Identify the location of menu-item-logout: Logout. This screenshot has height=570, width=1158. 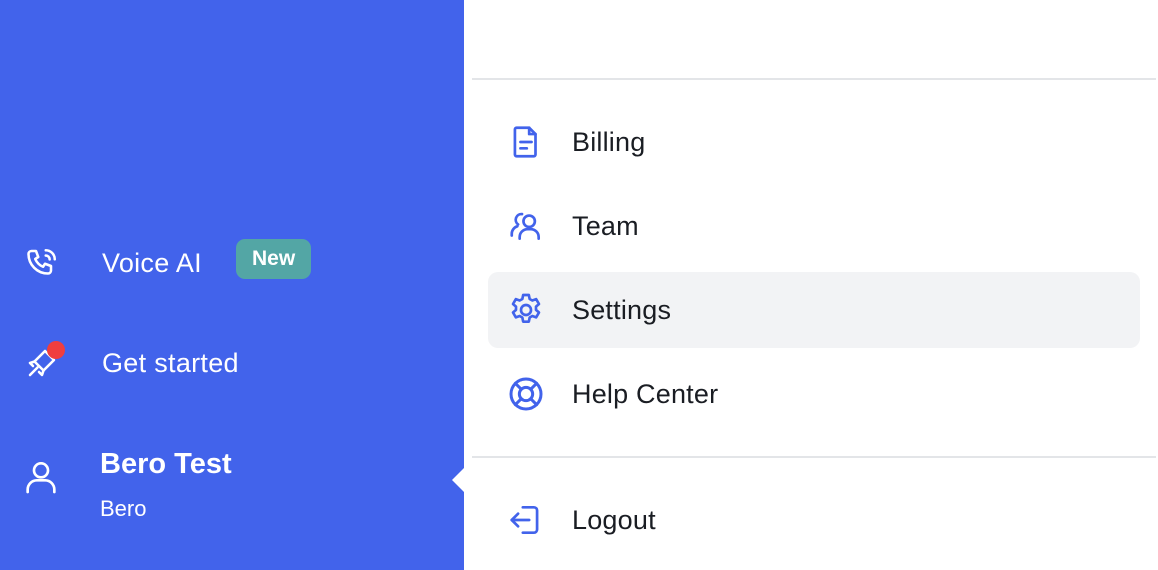
(814, 520).